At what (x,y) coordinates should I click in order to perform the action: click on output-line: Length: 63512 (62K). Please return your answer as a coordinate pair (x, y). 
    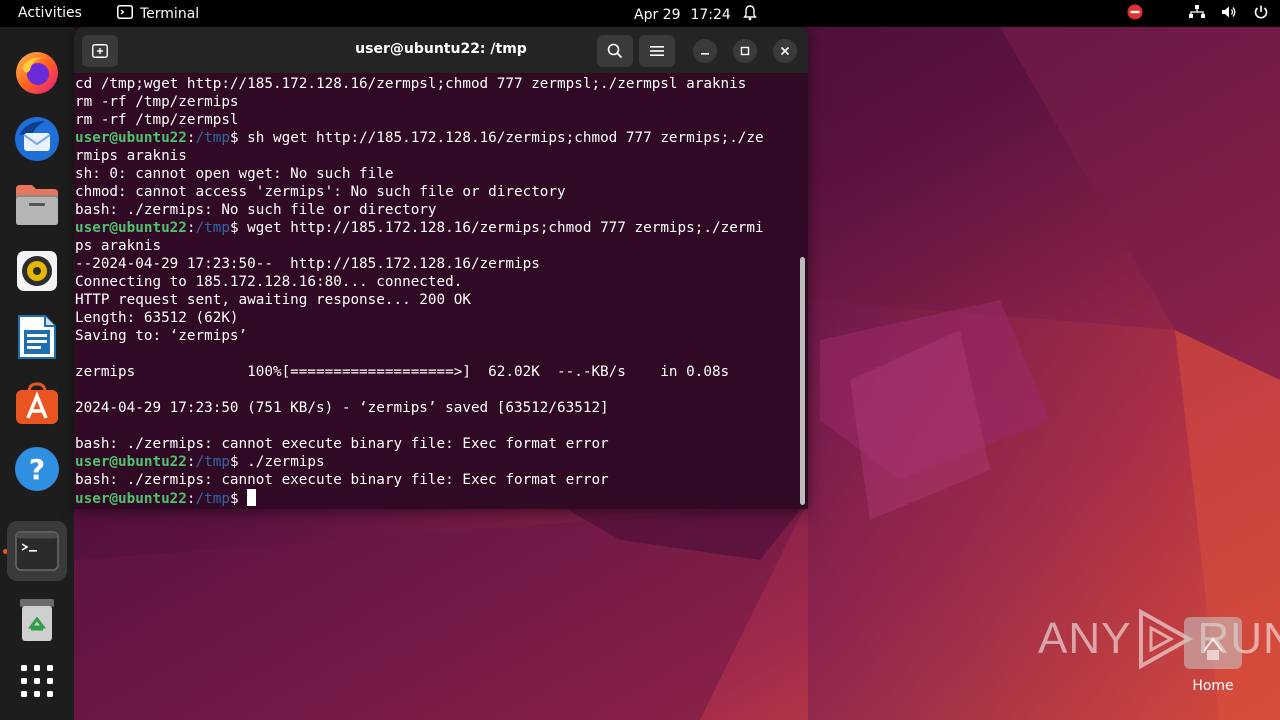
    Looking at the image, I should click on (157, 318).